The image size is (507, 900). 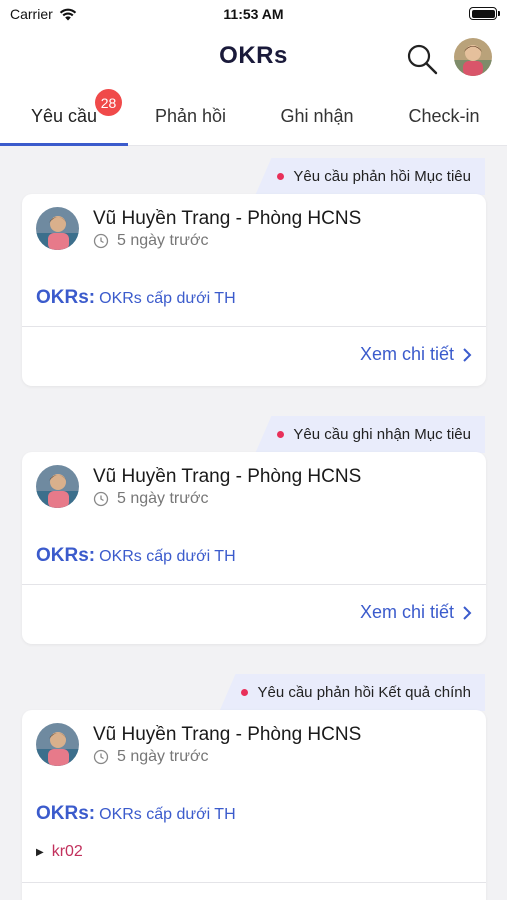 I want to click on request-type-label: Yêu cầu phản hồi Mục tiêu, so click(x=382, y=176).